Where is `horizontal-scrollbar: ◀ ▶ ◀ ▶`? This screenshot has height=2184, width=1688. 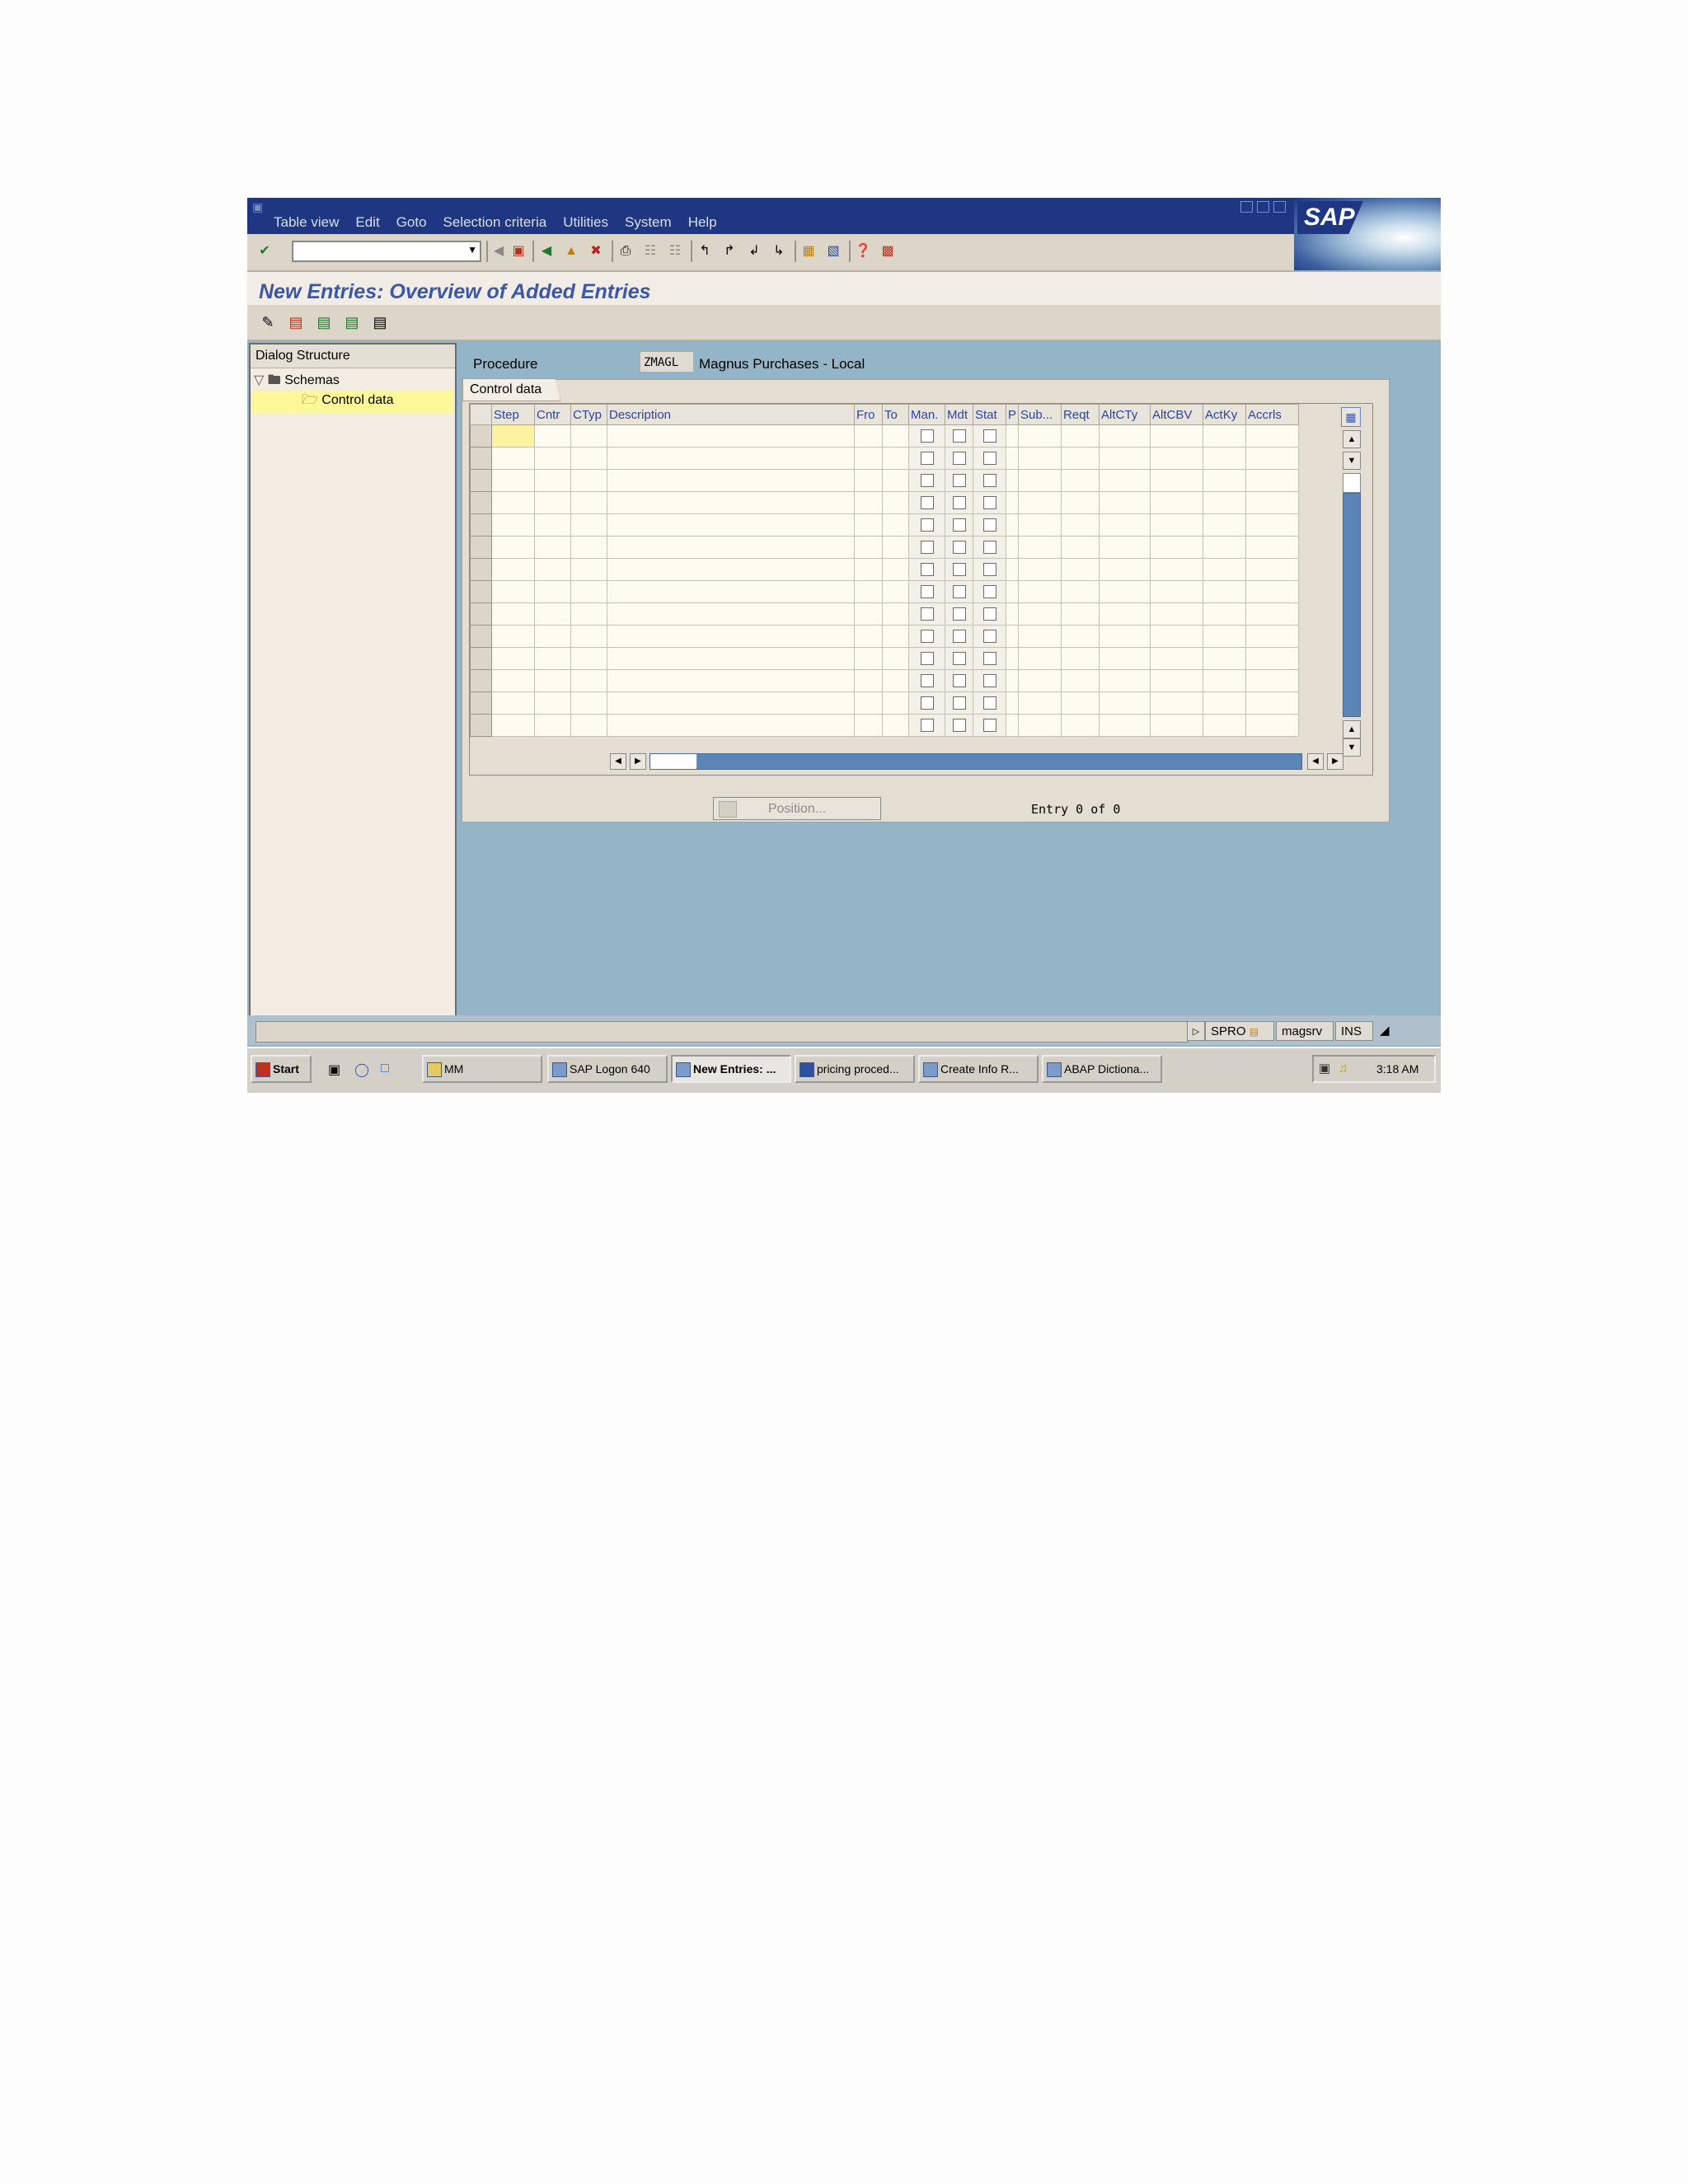 horizontal-scrollbar: ◀ ▶ ◀ ▶ is located at coordinates (989, 761).